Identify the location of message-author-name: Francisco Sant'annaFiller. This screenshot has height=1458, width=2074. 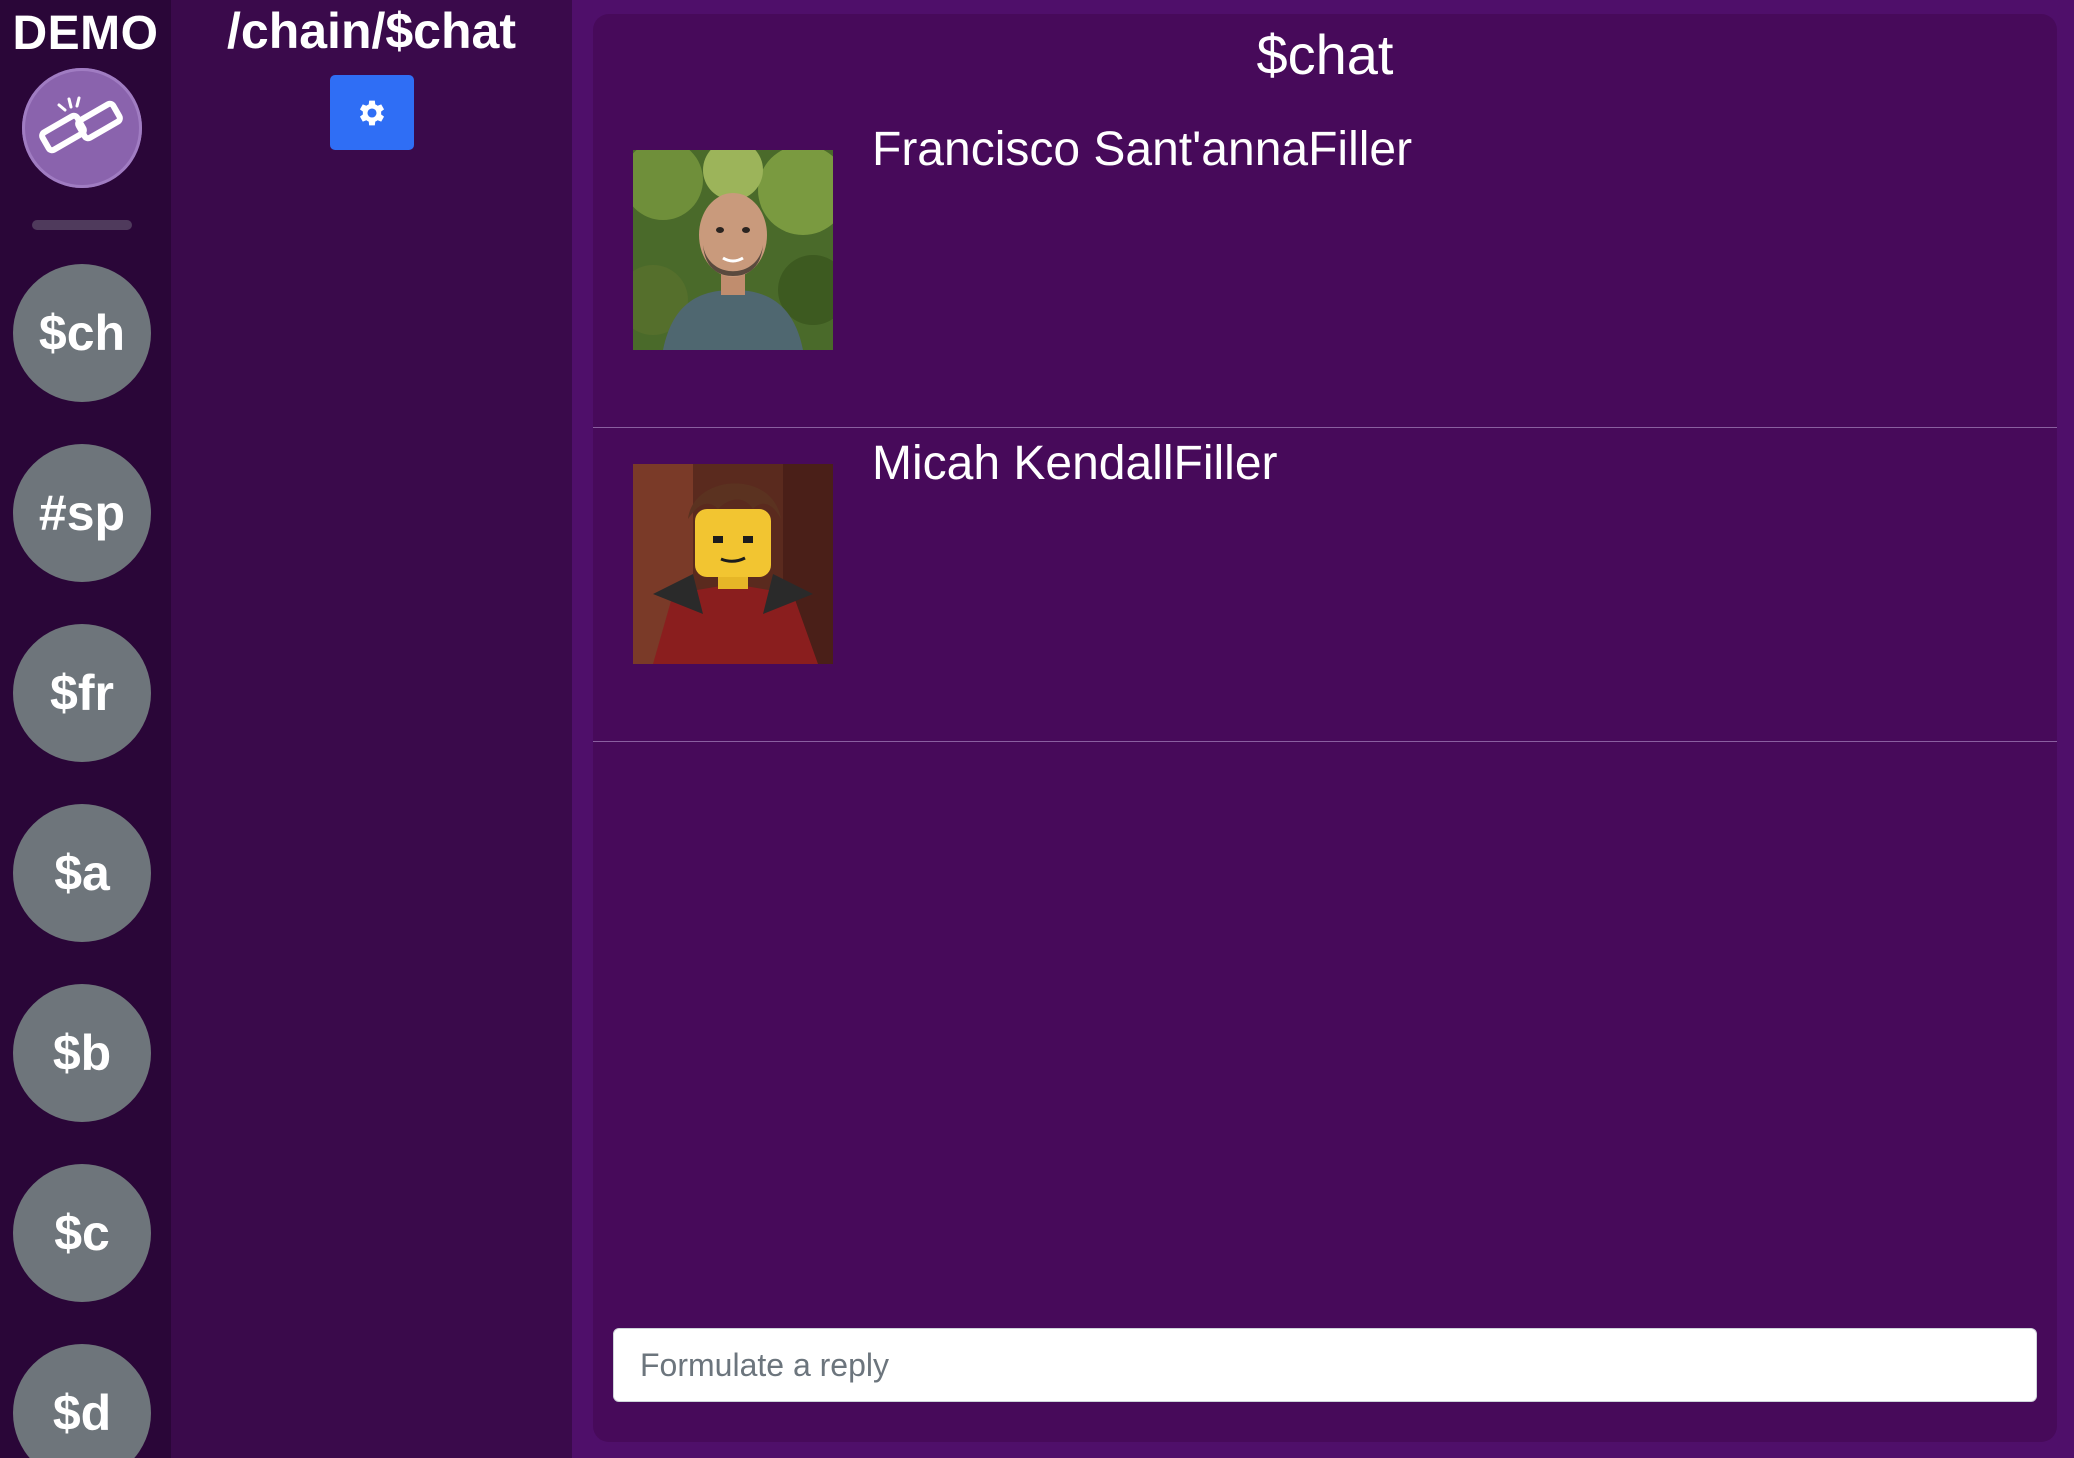
(1142, 149).